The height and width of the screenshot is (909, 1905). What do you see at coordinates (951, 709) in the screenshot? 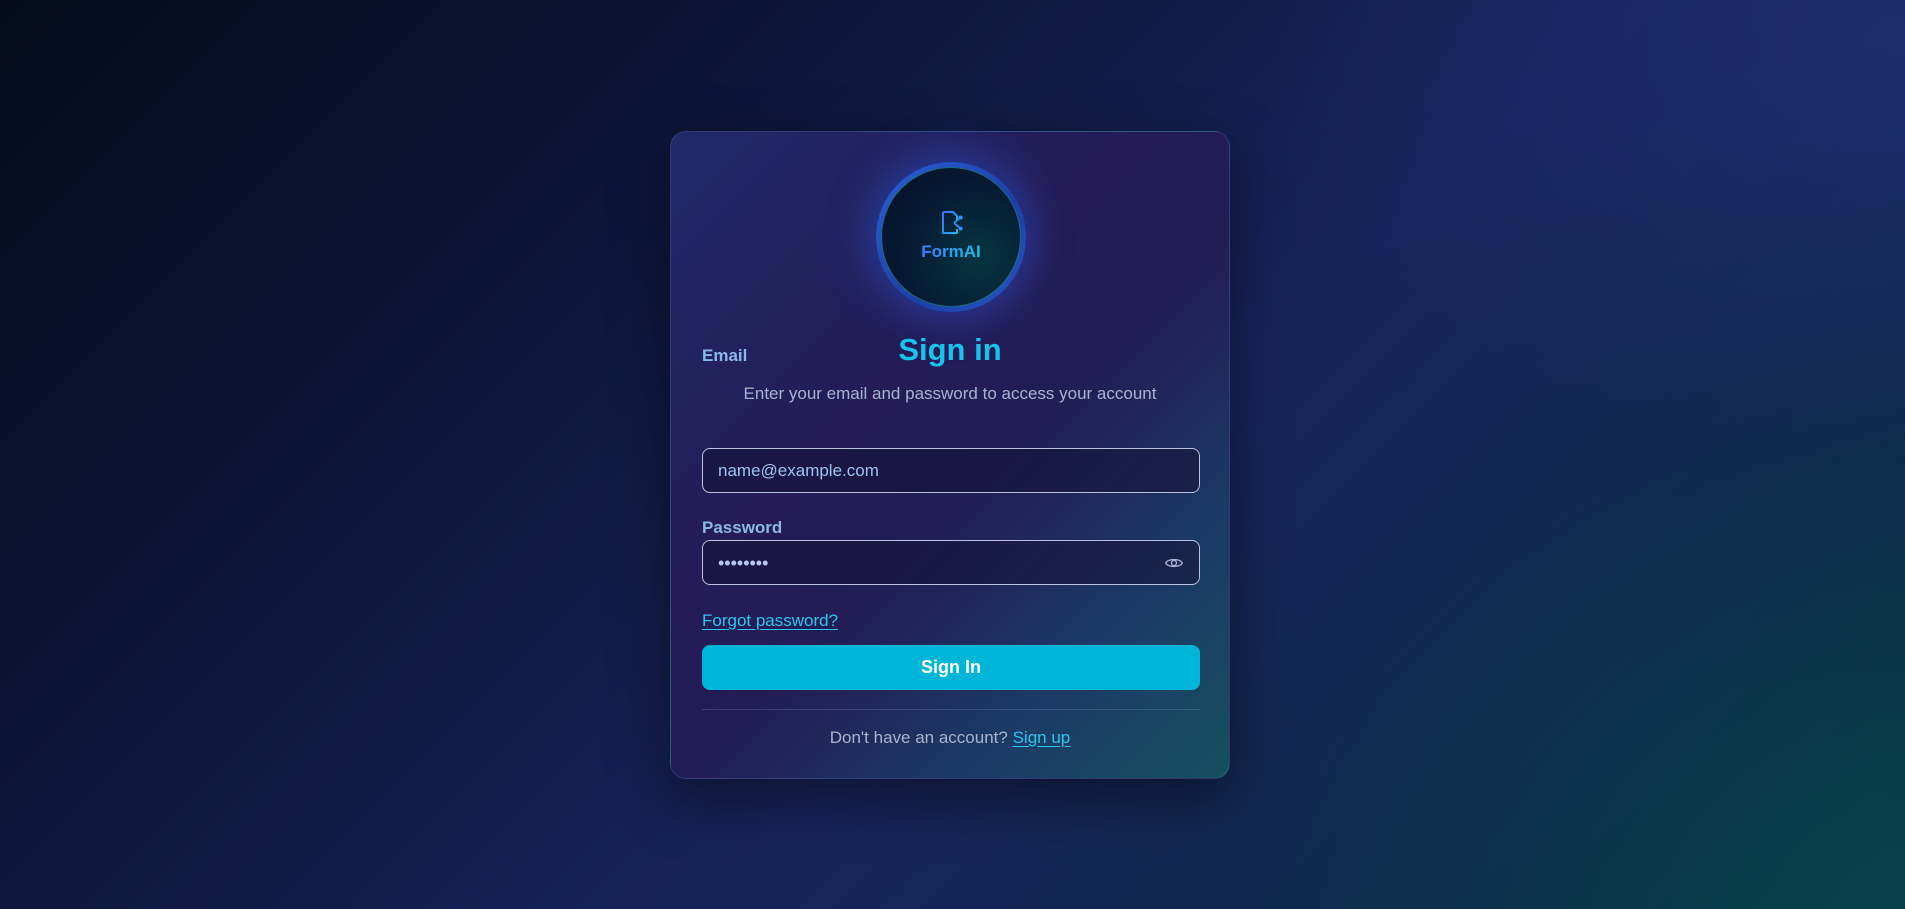
I see `divider` at bounding box center [951, 709].